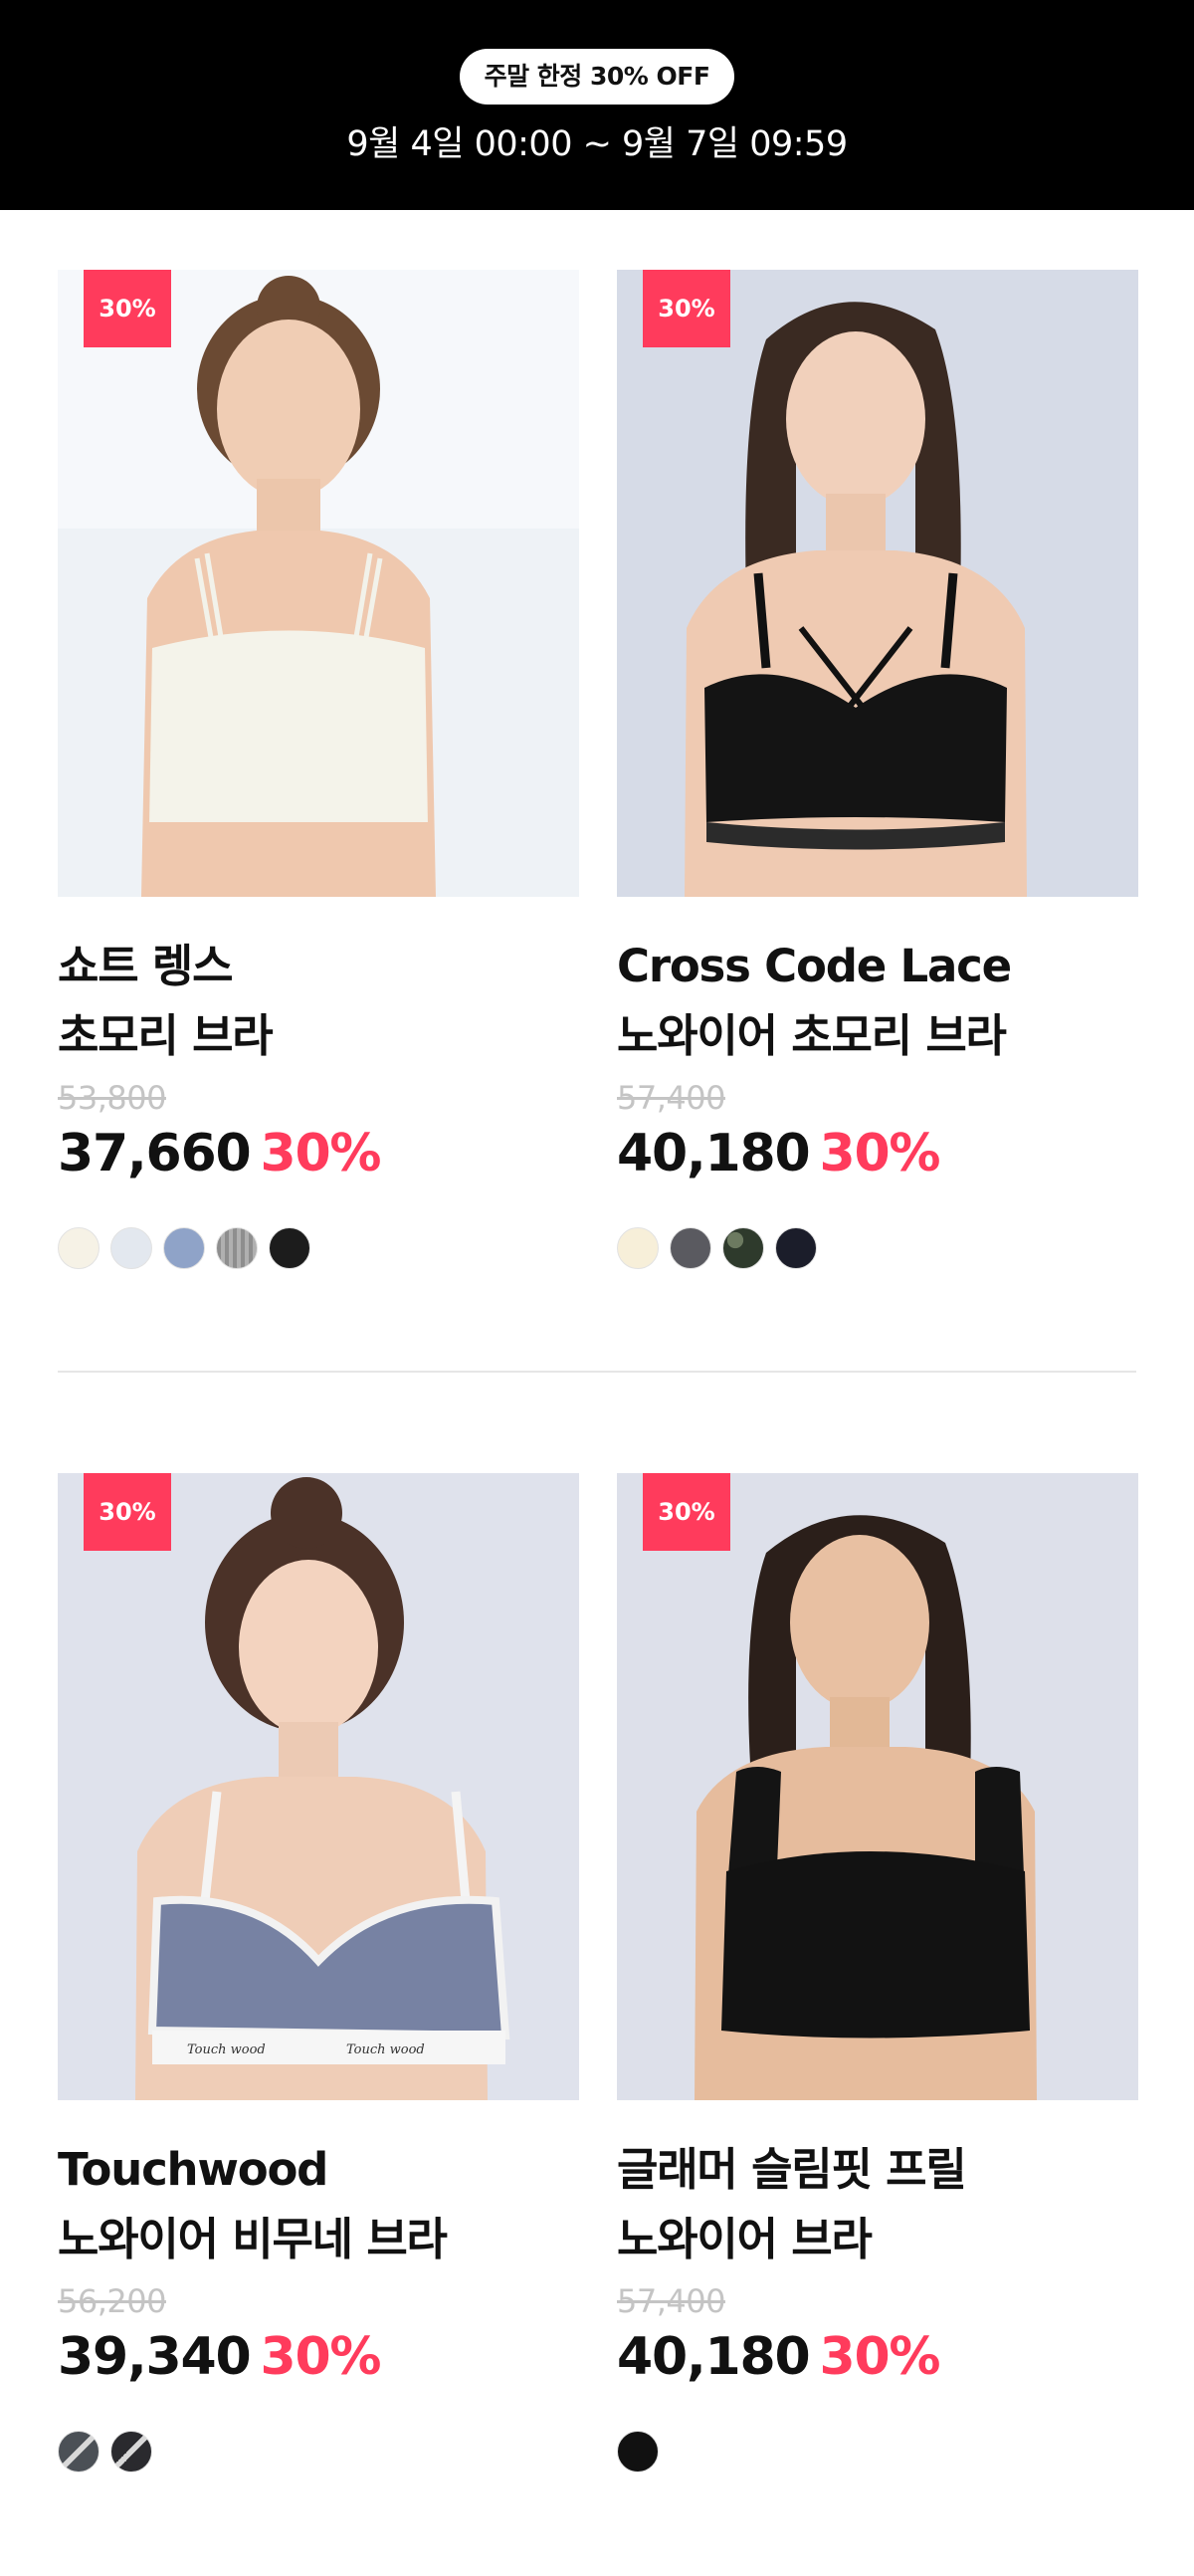  What do you see at coordinates (112, 2301) in the screenshot?
I see `original-price: 56,200` at bounding box center [112, 2301].